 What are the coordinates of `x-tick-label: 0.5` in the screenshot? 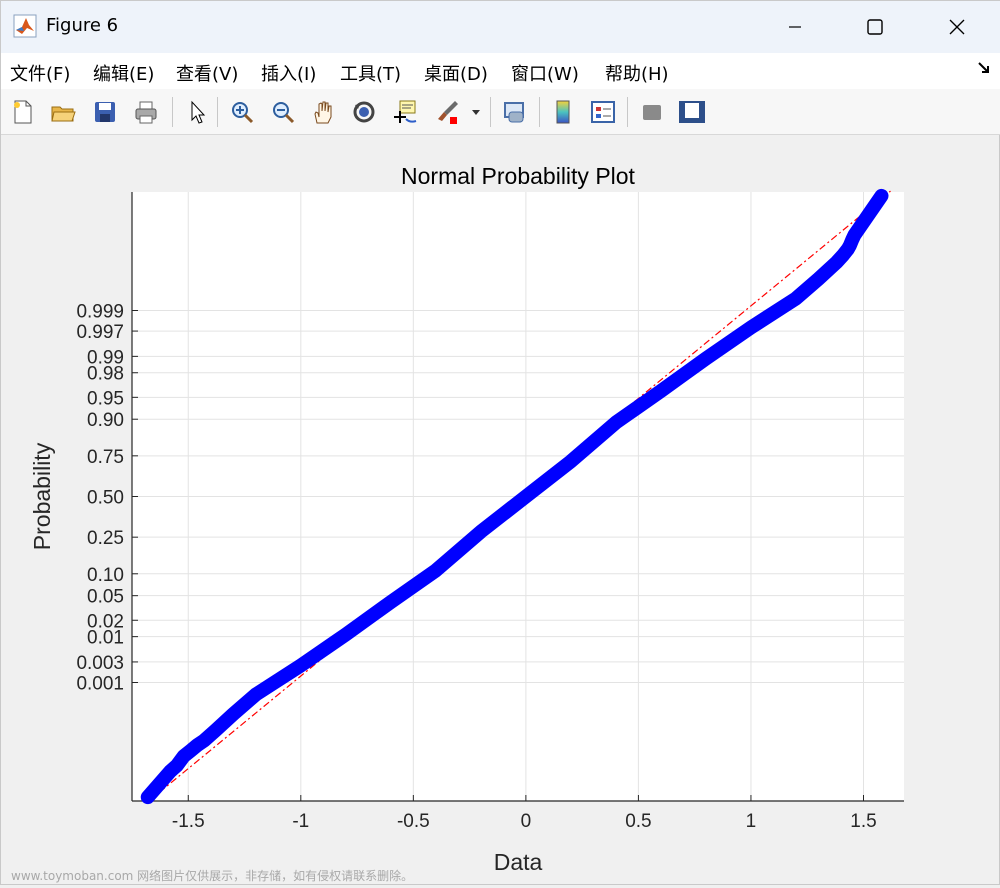 It's located at (638, 821).